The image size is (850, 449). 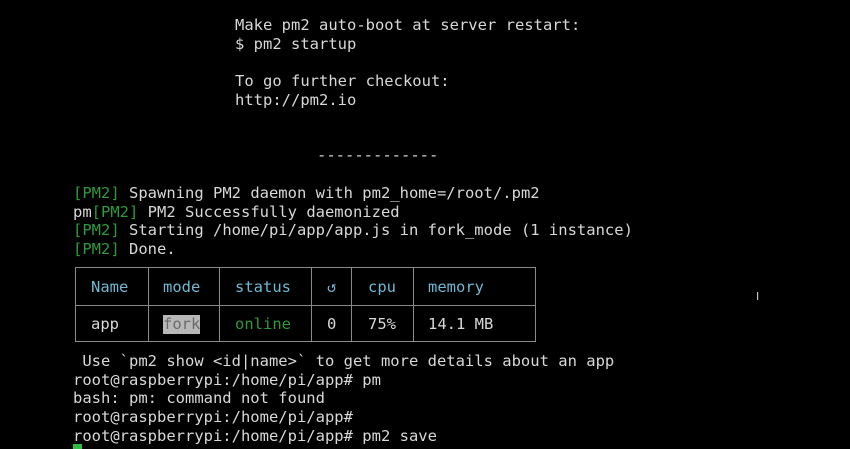 I want to click on log-prefix: pm, so click(x=82, y=212).